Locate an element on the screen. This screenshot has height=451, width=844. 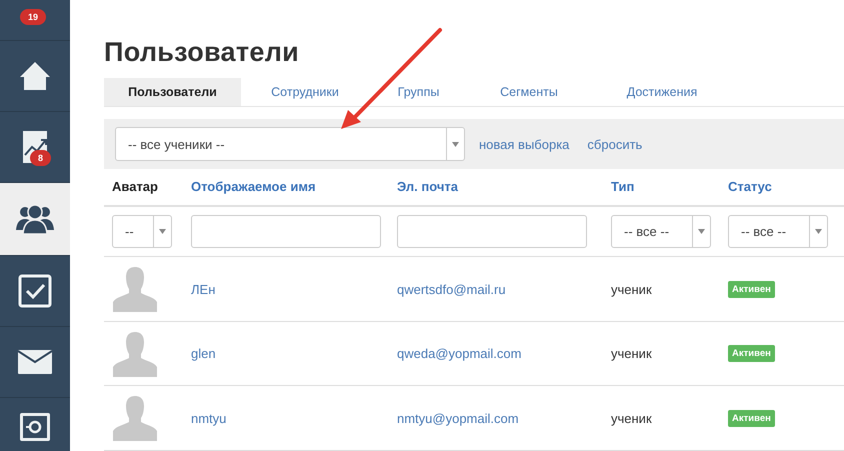
column-sort-link: Эл. почта is located at coordinates (427, 186).